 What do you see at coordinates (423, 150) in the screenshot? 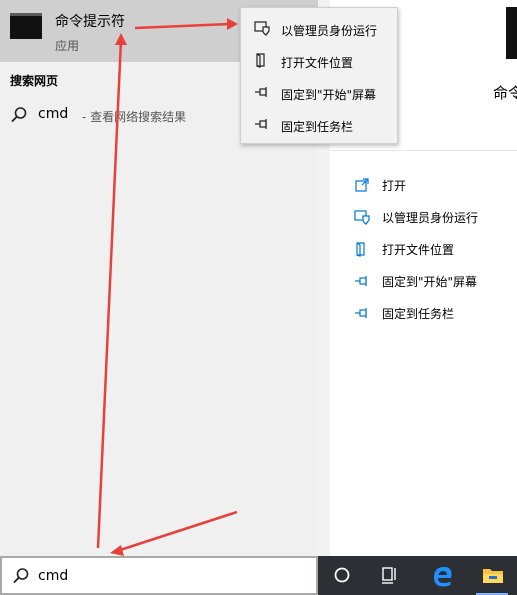
I see `divider` at bounding box center [423, 150].